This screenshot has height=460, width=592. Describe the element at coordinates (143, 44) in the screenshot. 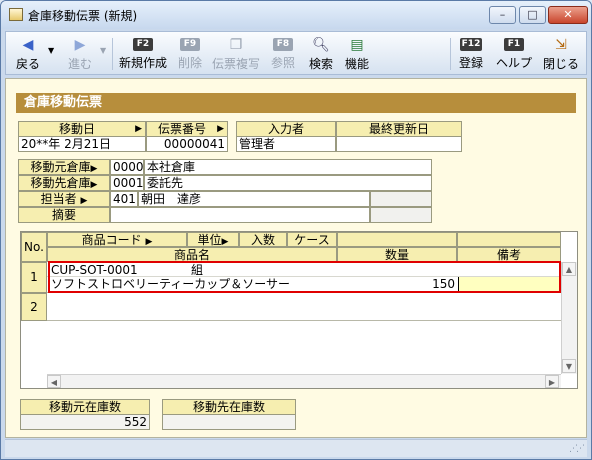

I see `f2-key-icon: F2` at that location.